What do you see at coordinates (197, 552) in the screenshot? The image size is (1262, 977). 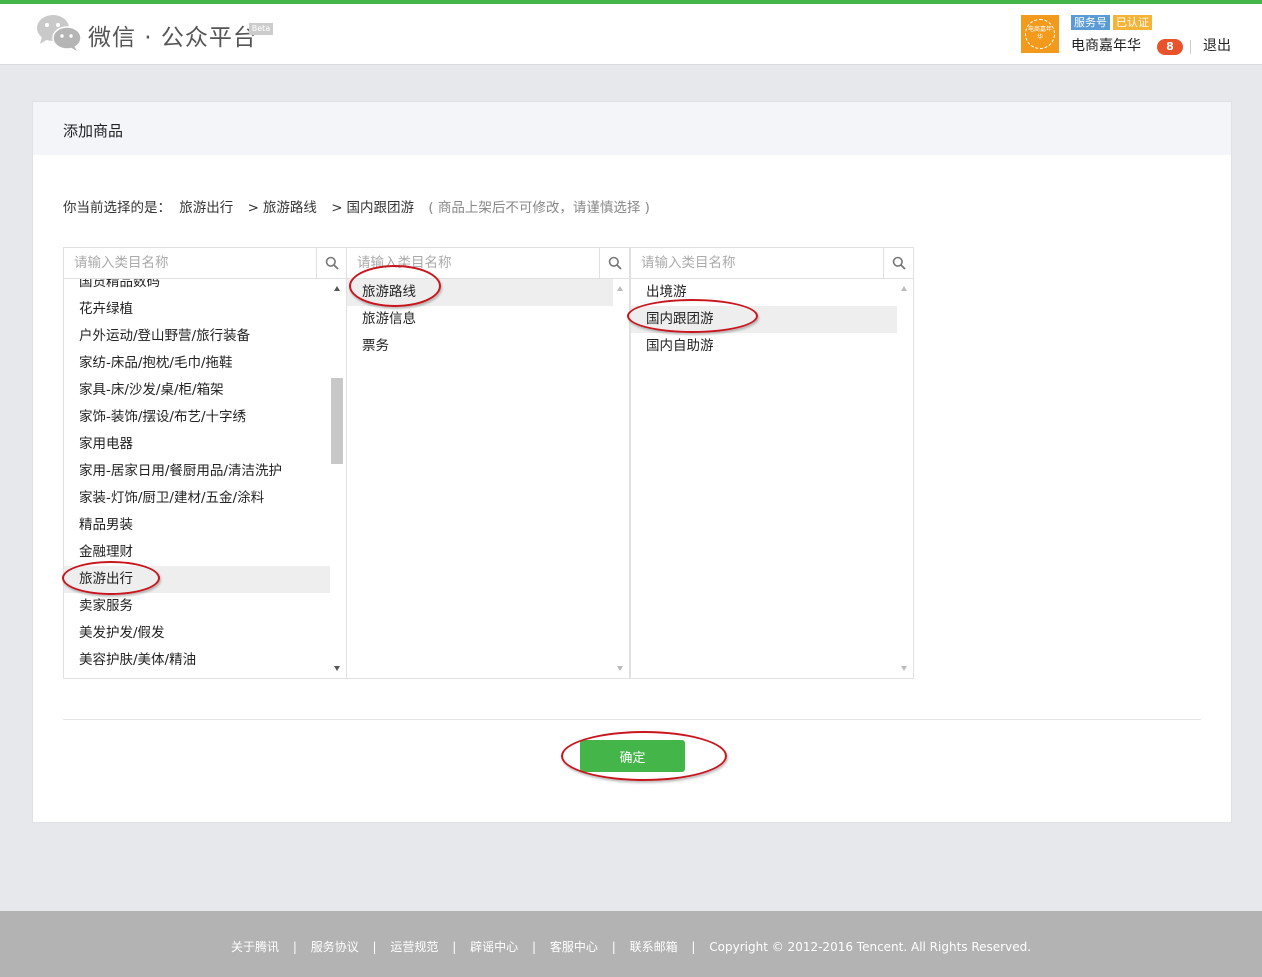 I see `category-item: 金融理财` at bounding box center [197, 552].